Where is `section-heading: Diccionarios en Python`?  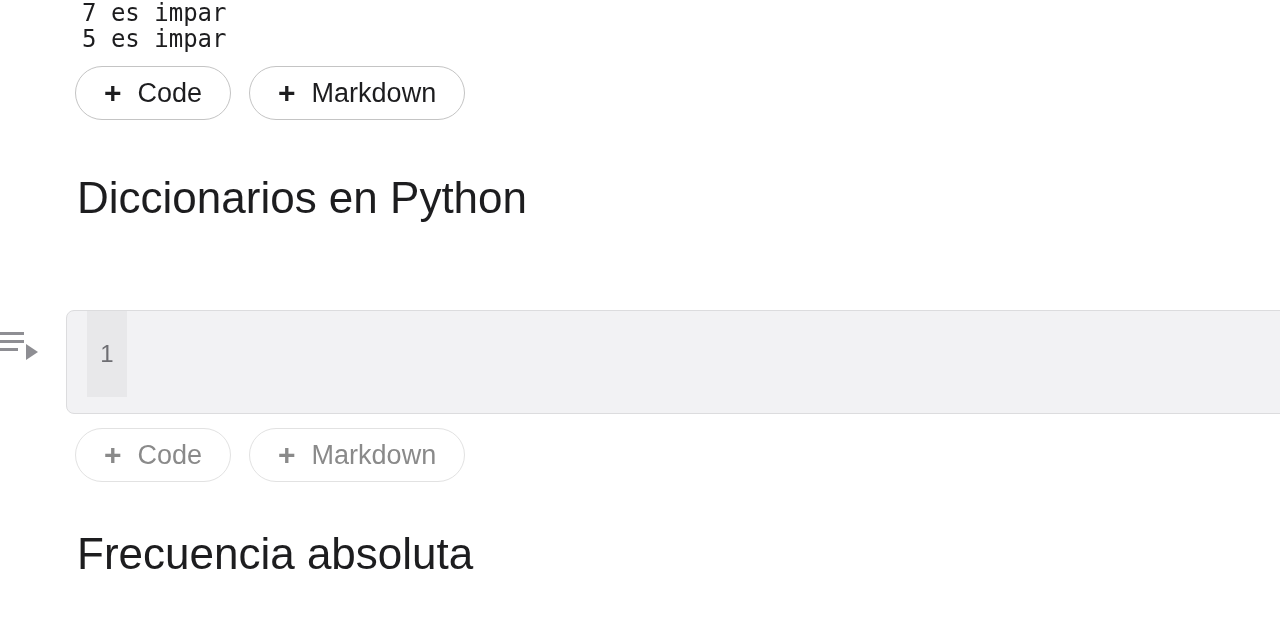
section-heading: Diccionarios en Python is located at coordinates (302, 198).